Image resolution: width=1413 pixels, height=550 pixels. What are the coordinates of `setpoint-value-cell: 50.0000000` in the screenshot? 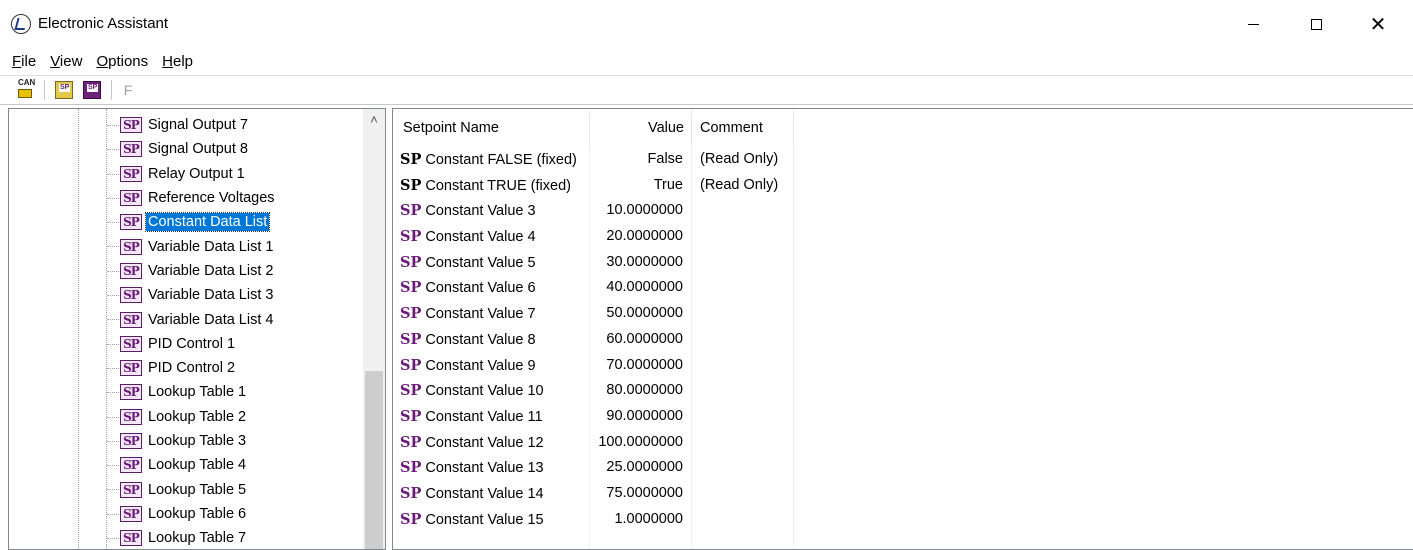 It's located at (636, 314).